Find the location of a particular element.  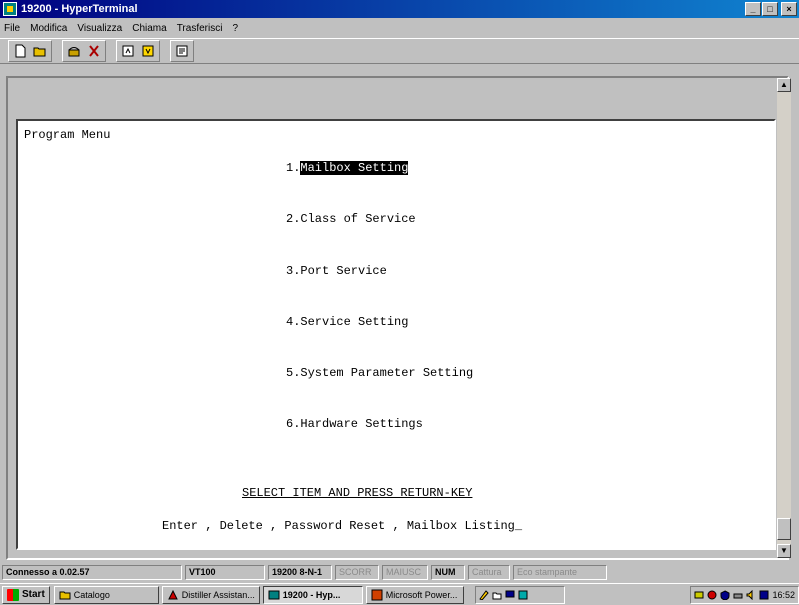

scroll-thumb is located at coordinates (784, 529).